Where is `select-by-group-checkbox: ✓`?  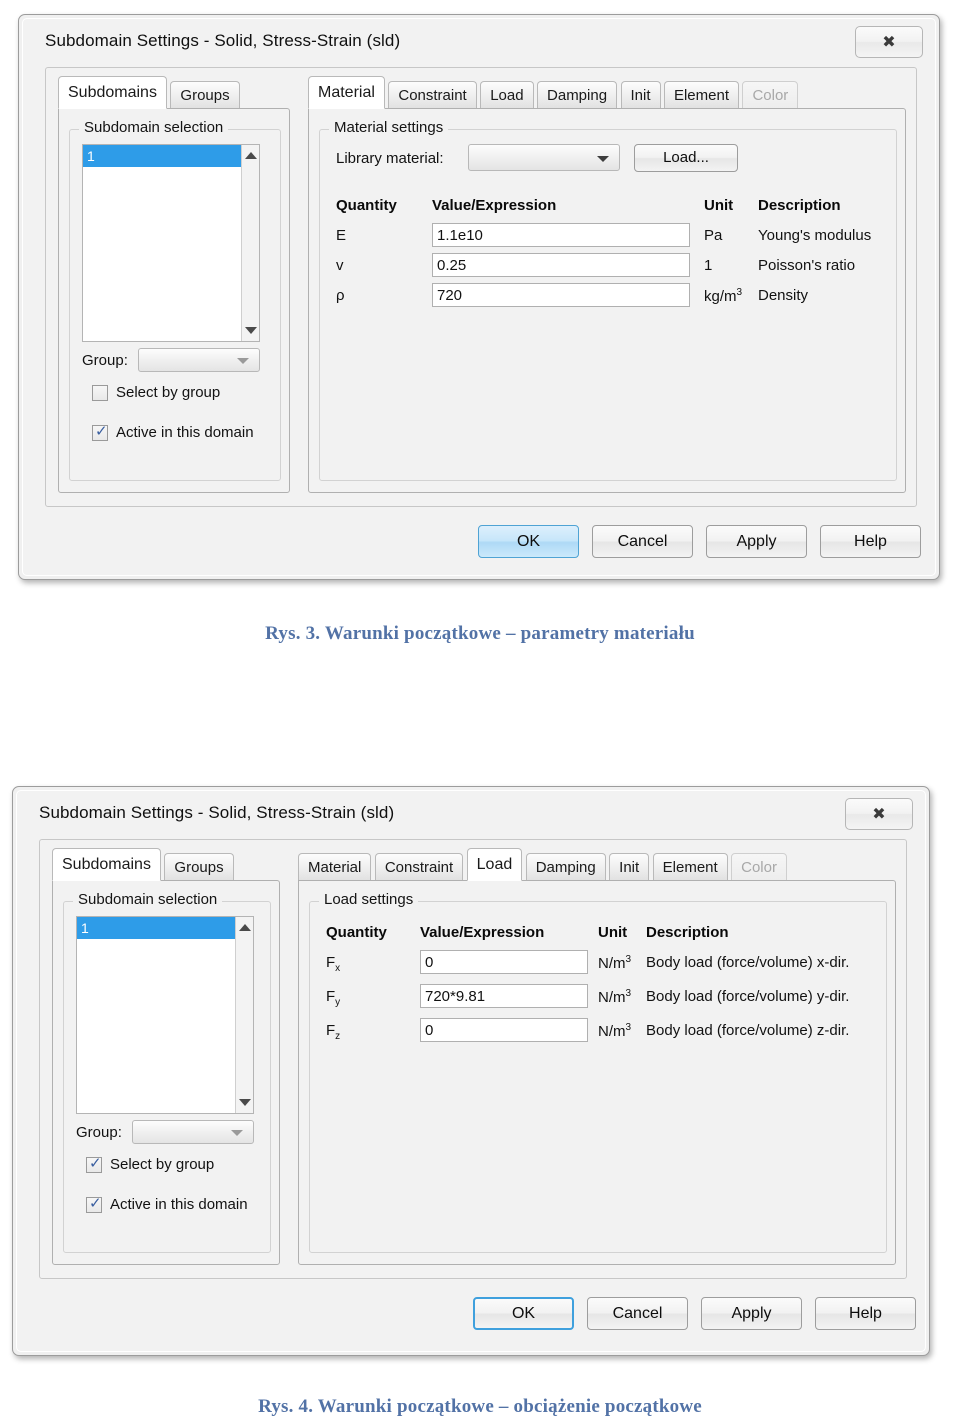
select-by-group-checkbox: ✓ is located at coordinates (94, 1163).